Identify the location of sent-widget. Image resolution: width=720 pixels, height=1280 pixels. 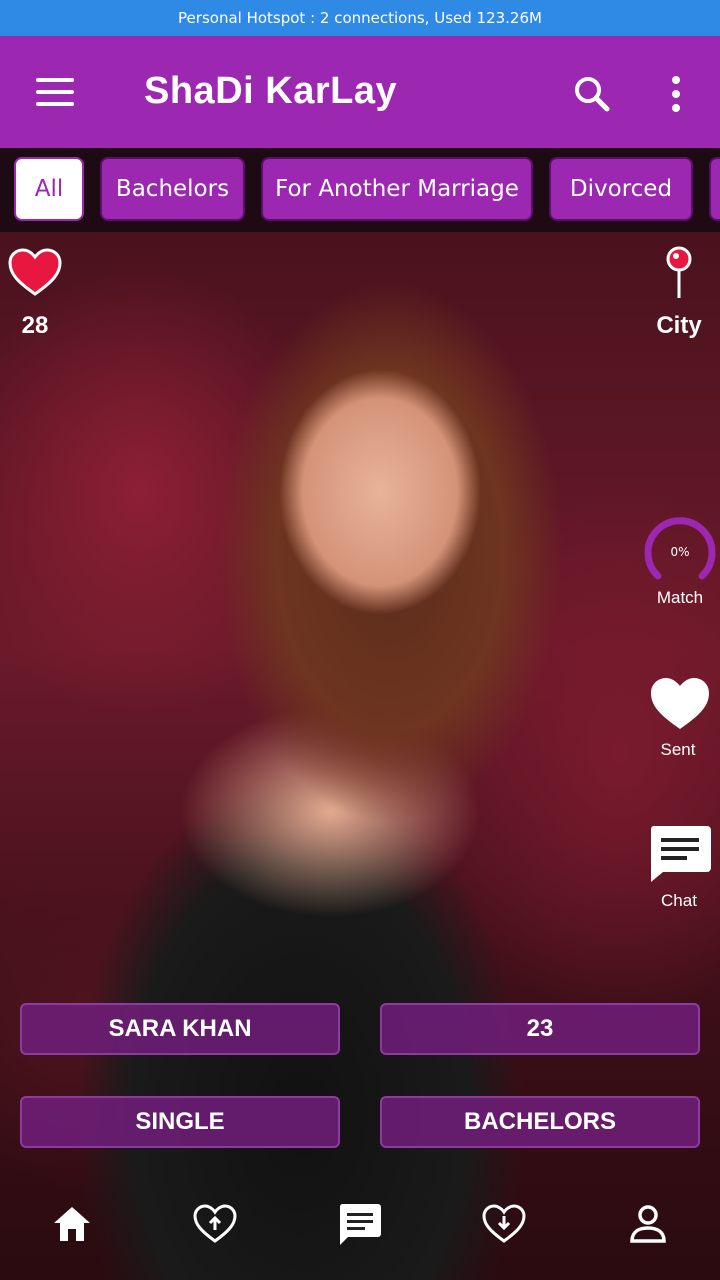
(680, 706).